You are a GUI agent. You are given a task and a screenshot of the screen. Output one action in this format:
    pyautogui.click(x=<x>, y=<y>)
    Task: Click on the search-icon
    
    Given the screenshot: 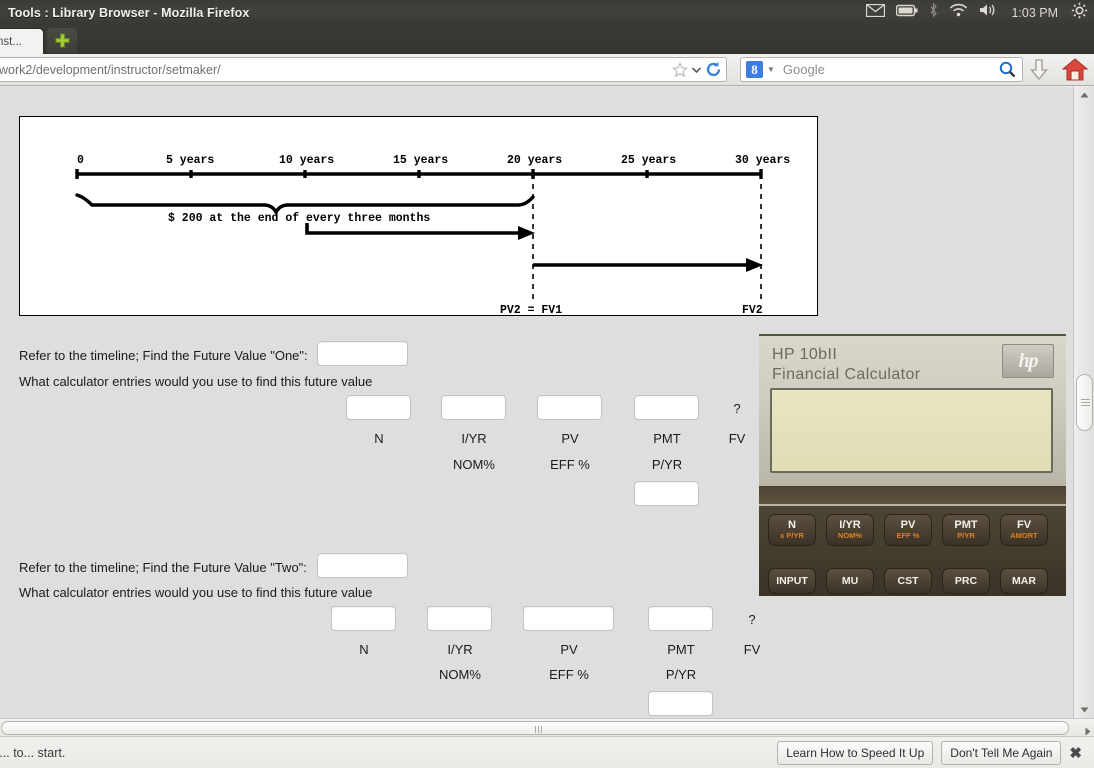 What is the action you would take?
    pyautogui.click(x=1010, y=69)
    